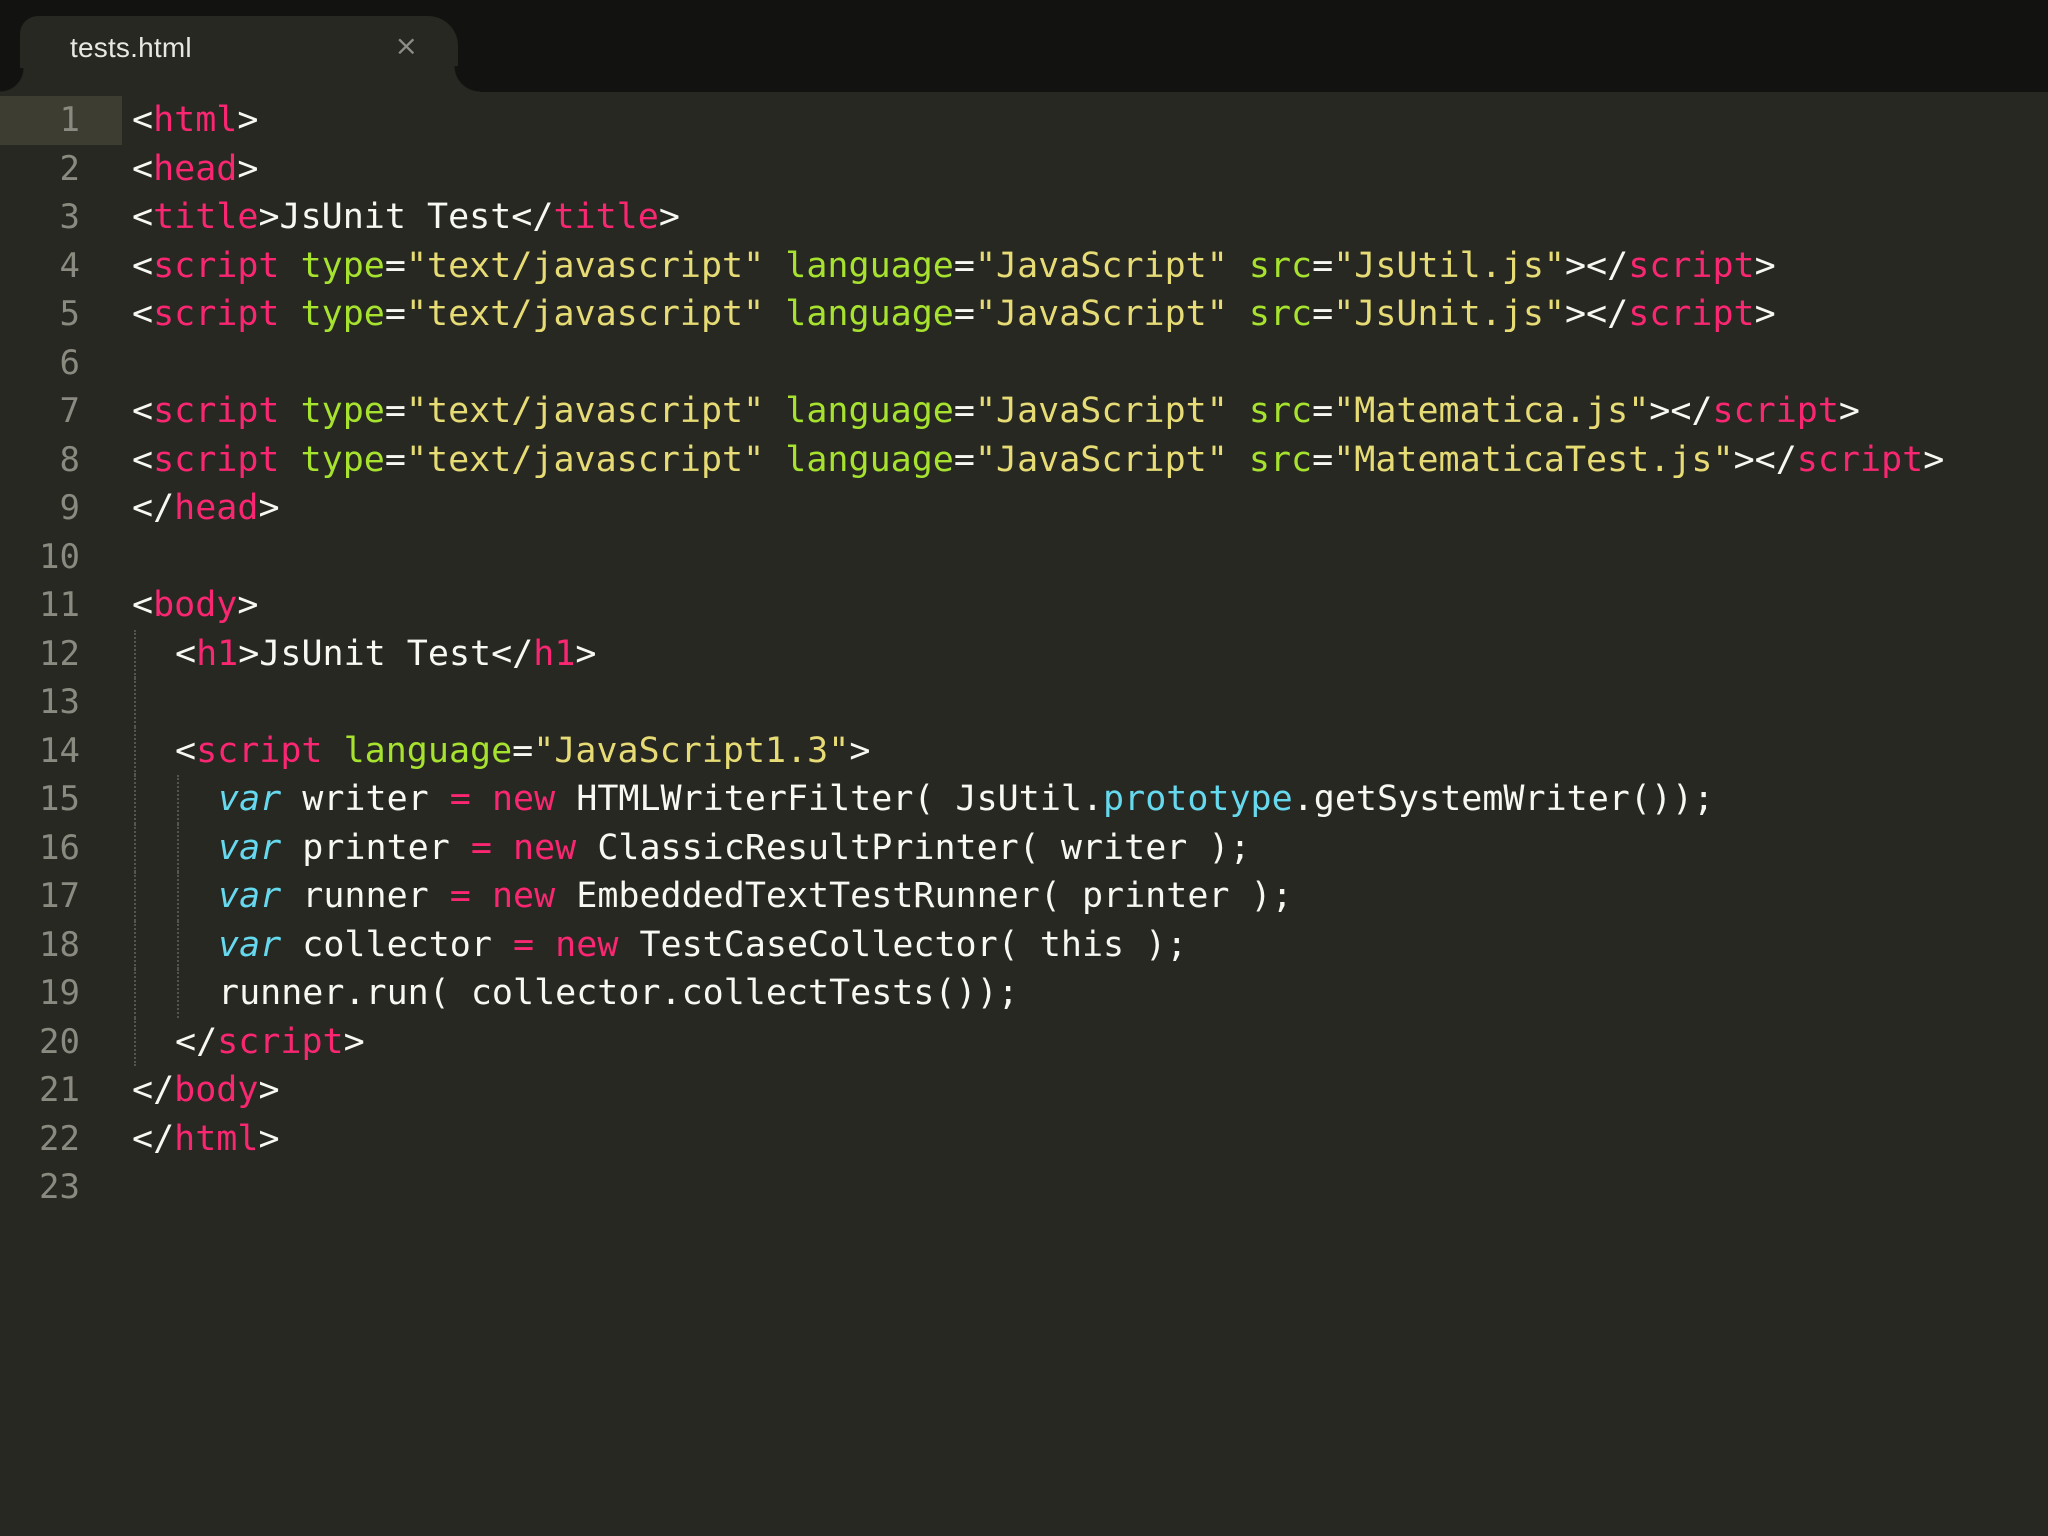 This screenshot has width=2048, height=1536. What do you see at coordinates (69, 168) in the screenshot?
I see `line-number: 2` at bounding box center [69, 168].